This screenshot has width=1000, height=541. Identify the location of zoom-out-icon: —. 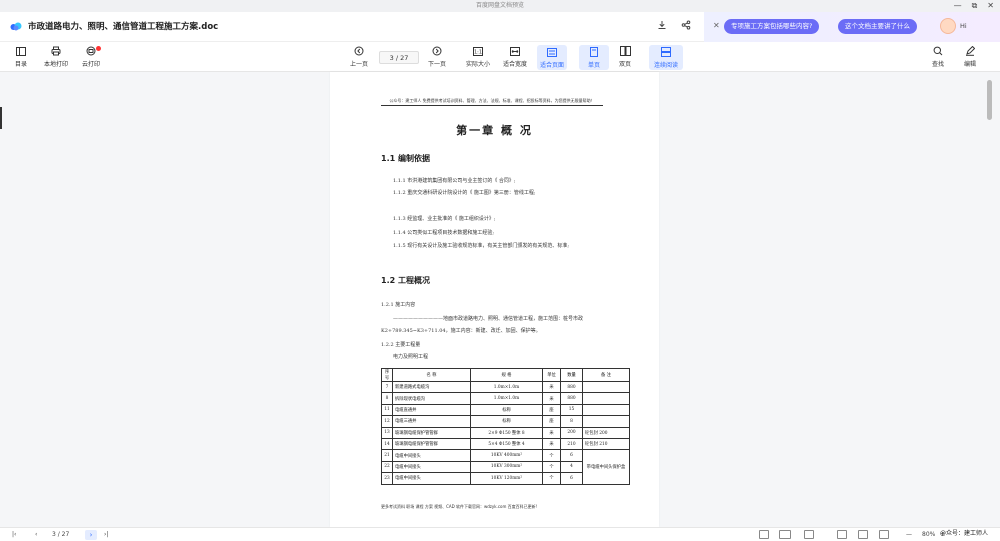
(909, 534).